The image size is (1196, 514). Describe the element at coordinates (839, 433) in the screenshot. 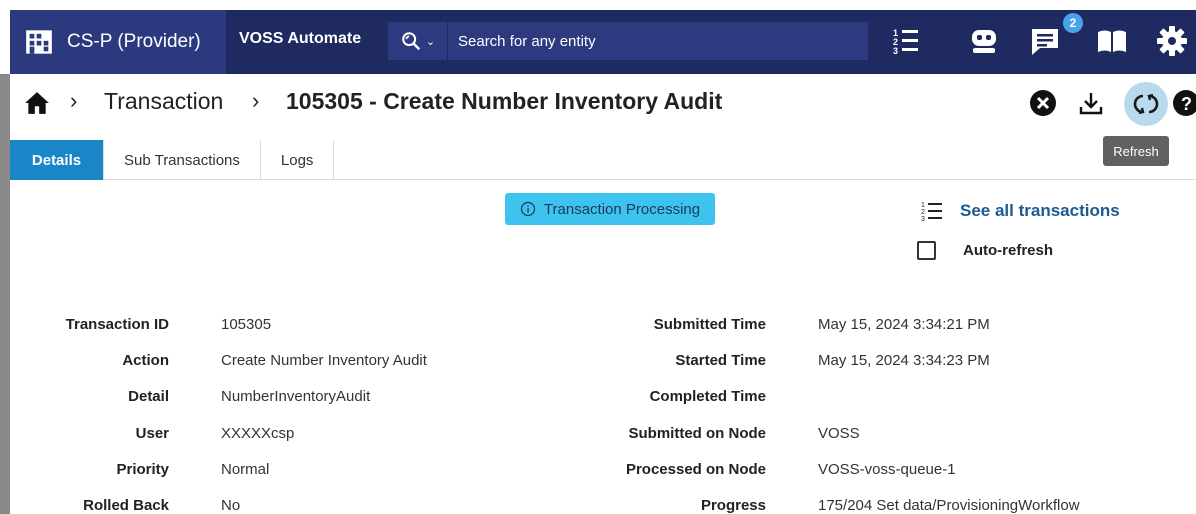

I see `value-submitted-node: VOSS` at that location.